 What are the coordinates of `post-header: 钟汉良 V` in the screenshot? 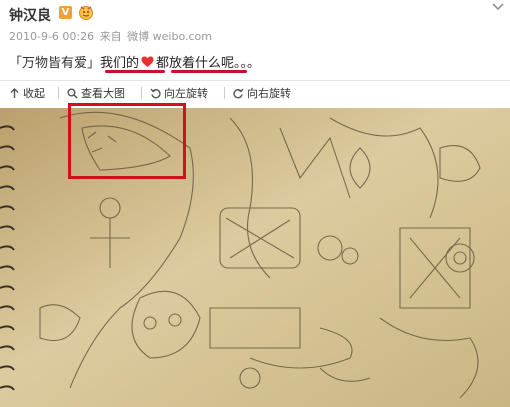 It's located at (255, 14).